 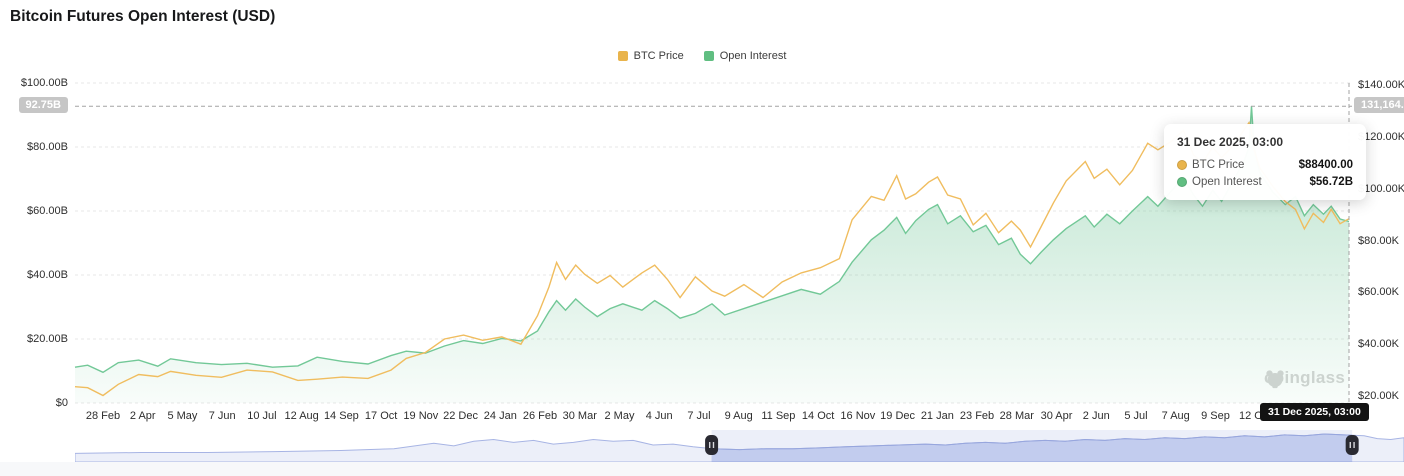 What do you see at coordinates (44, 83) in the screenshot?
I see `left-axis-tick: $100.00B` at bounding box center [44, 83].